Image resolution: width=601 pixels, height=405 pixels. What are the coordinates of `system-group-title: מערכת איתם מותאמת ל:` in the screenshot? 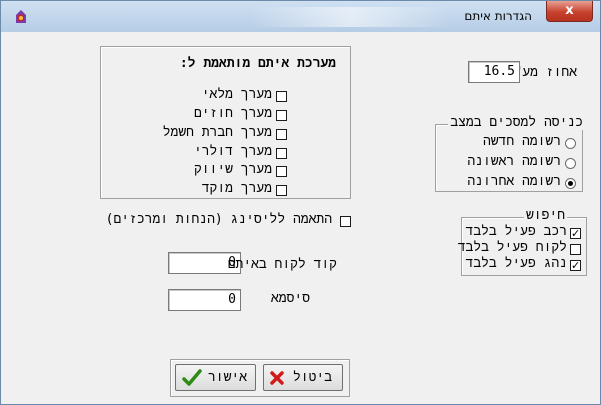 It's located at (257, 63).